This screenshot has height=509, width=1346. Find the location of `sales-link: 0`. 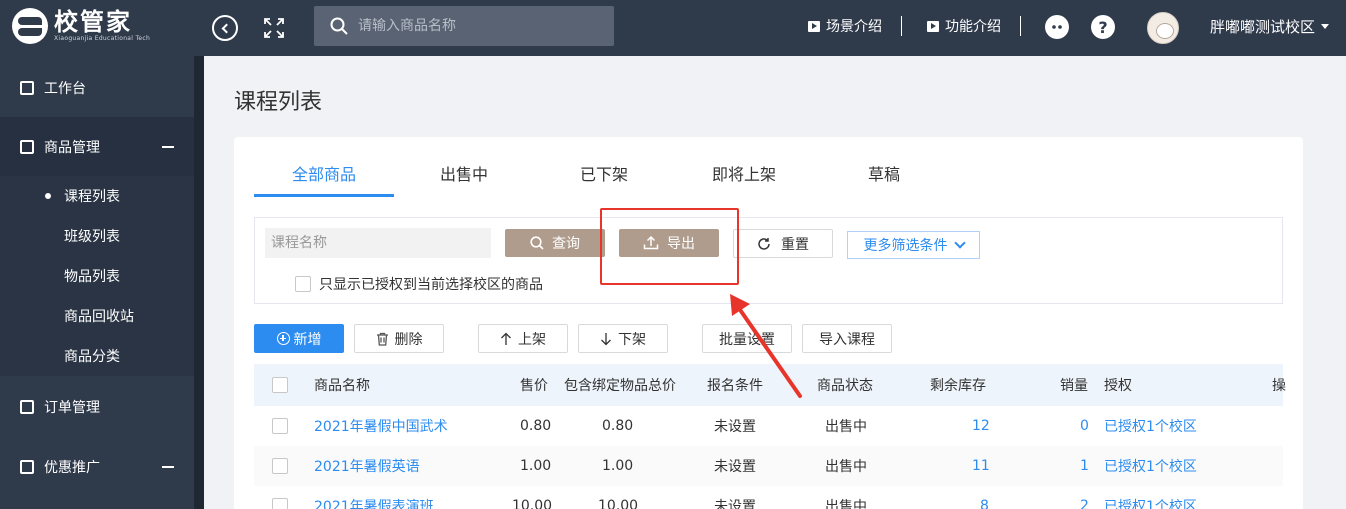

sales-link: 0 is located at coordinates (1084, 426).